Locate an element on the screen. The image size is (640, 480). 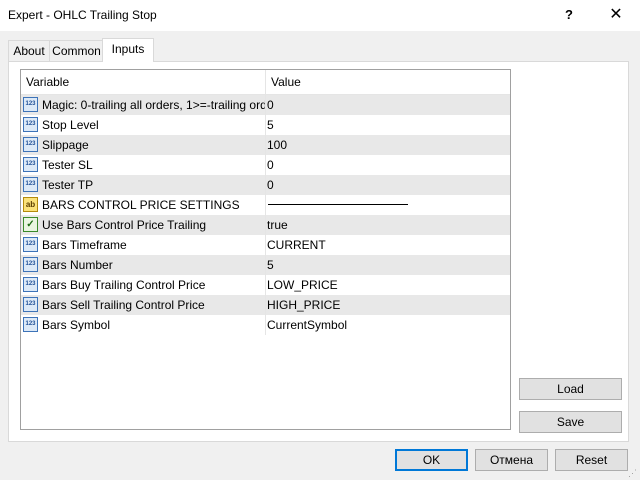
cancel-button: Отмена is located at coordinates (511, 460).